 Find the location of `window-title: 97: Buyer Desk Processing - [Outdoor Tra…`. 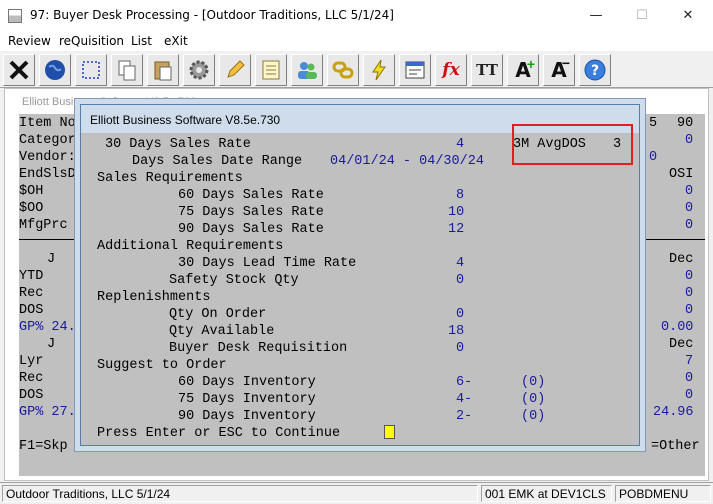

window-title: 97: Buyer Desk Processing - [Outdoor Tra… is located at coordinates (212, 15).